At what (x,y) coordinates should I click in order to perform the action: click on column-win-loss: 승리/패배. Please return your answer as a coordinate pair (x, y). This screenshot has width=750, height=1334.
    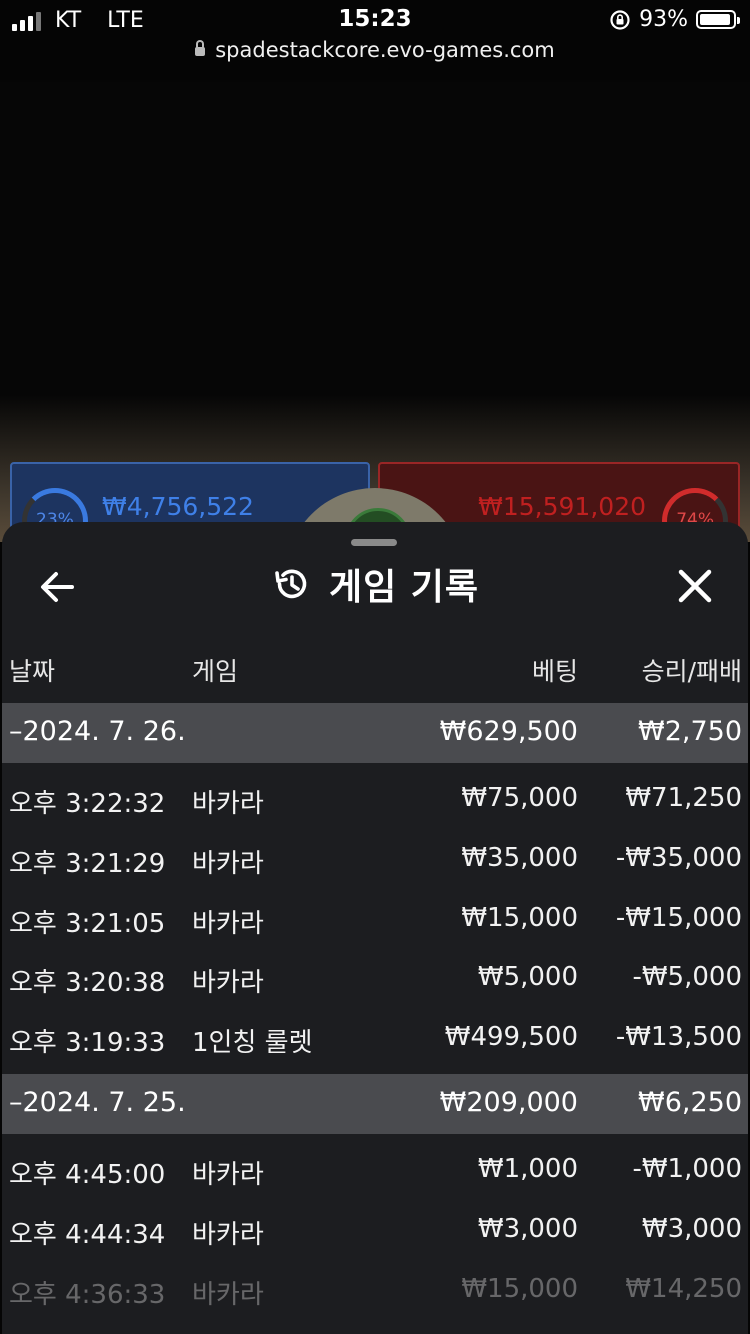
    Looking at the image, I should click on (691, 671).